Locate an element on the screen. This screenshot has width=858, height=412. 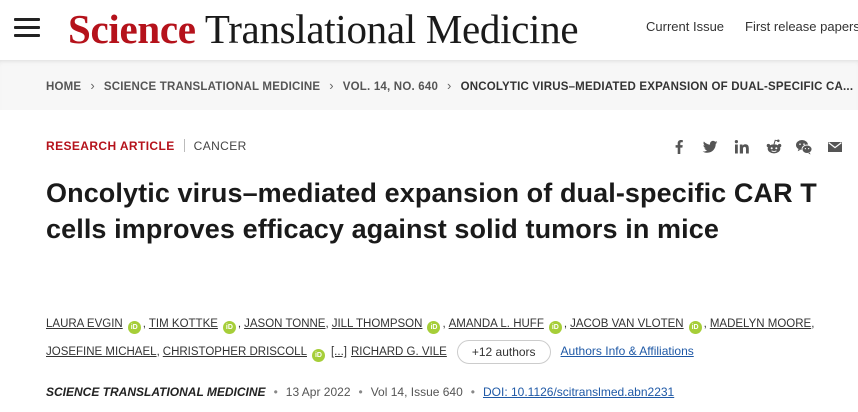
breadcrumb-issue: VOL. 14, NO. 640 is located at coordinates (390, 87).